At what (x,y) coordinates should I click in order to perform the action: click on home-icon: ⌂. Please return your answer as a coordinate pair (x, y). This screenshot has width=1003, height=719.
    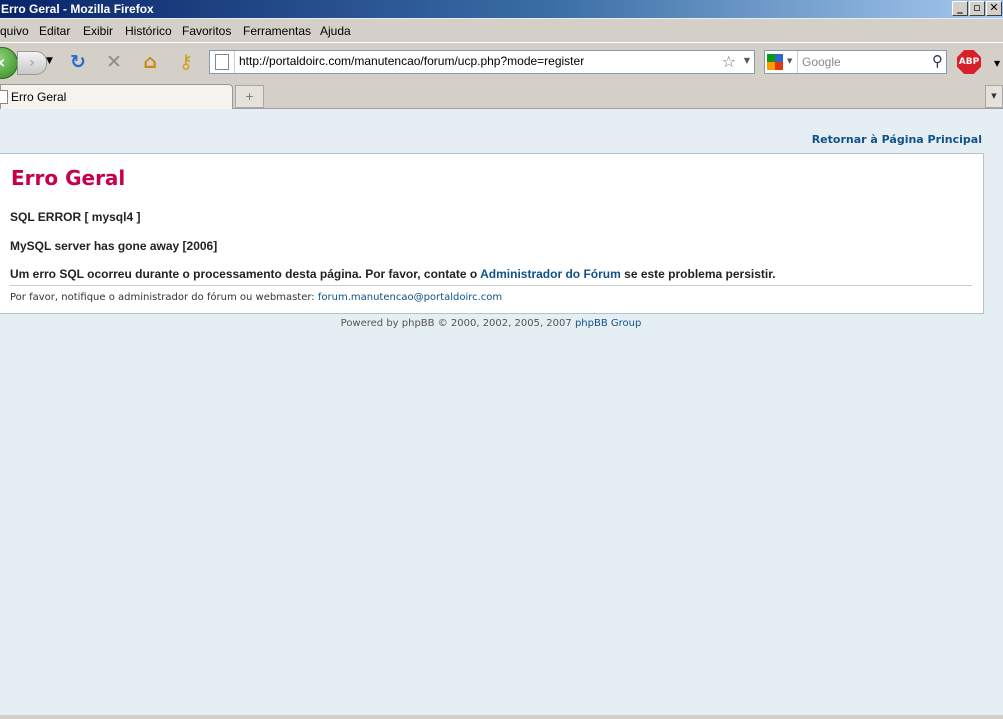
    Looking at the image, I should click on (150, 62).